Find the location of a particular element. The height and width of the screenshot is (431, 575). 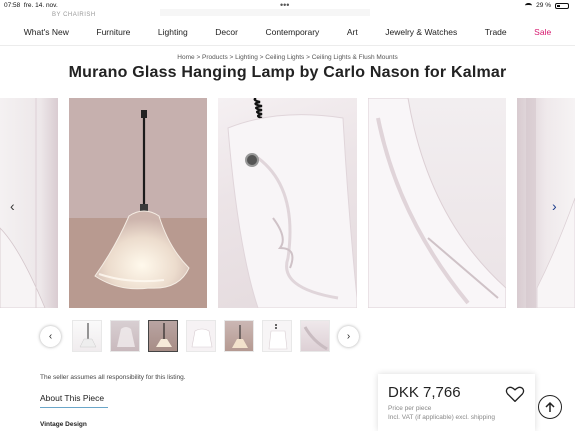

nav-trade: Trade is located at coordinates (496, 32).